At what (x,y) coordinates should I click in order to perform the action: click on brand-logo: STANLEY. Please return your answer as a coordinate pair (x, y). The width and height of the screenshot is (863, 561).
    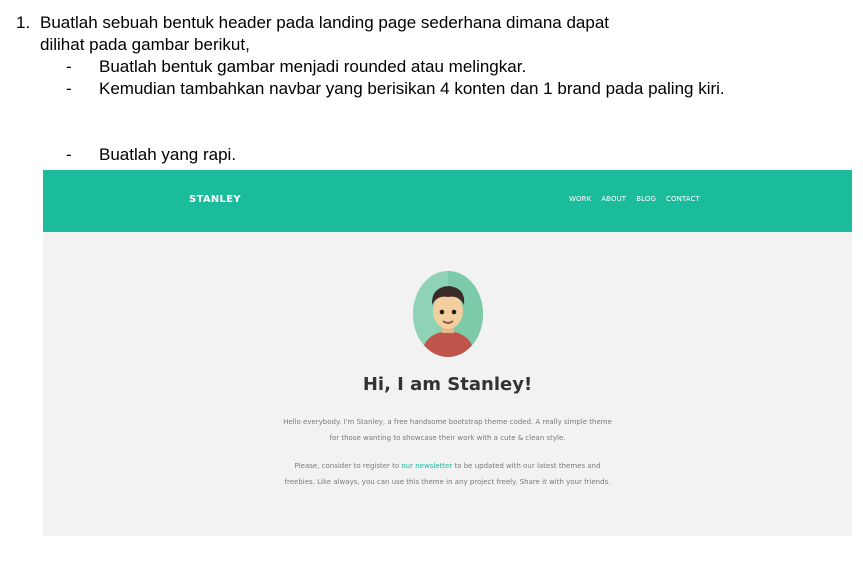
    Looking at the image, I should click on (215, 199).